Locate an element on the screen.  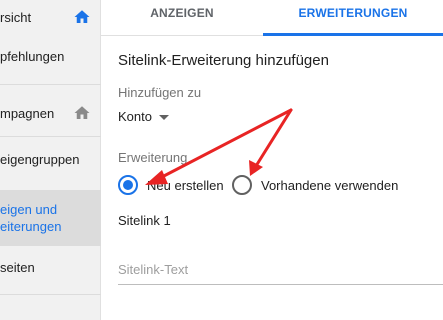
sidebar-item-label: eigengruppen is located at coordinates (40, 159).